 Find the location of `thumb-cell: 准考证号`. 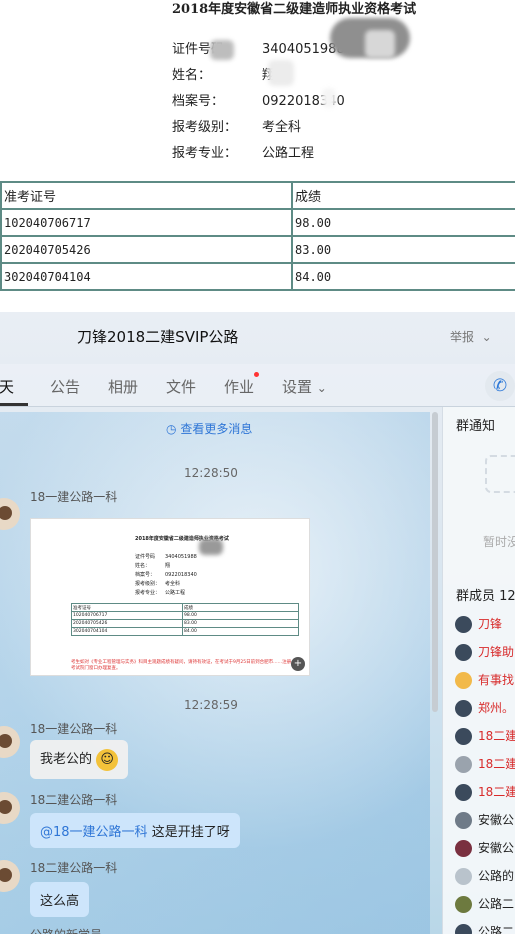

thumb-cell: 准考证号 is located at coordinates (127, 607).